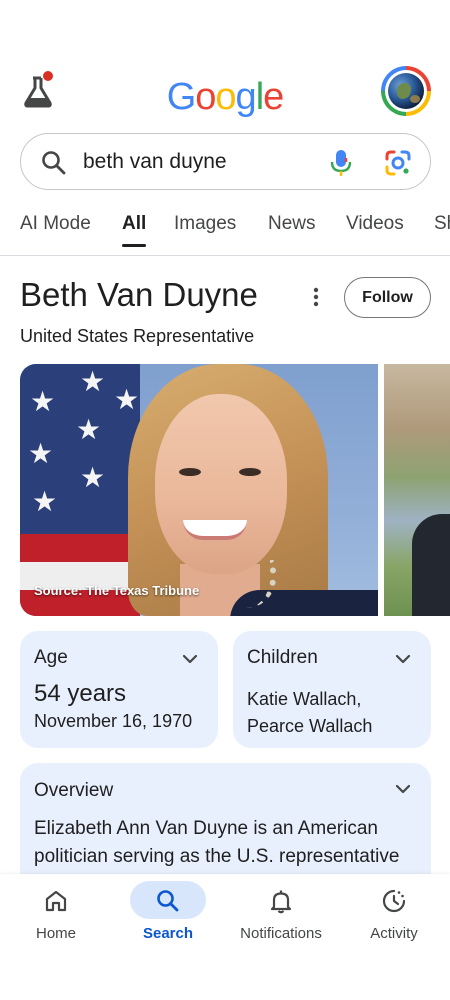 This screenshot has width=450, height=1000. I want to click on logo-letter: e, so click(273, 97).